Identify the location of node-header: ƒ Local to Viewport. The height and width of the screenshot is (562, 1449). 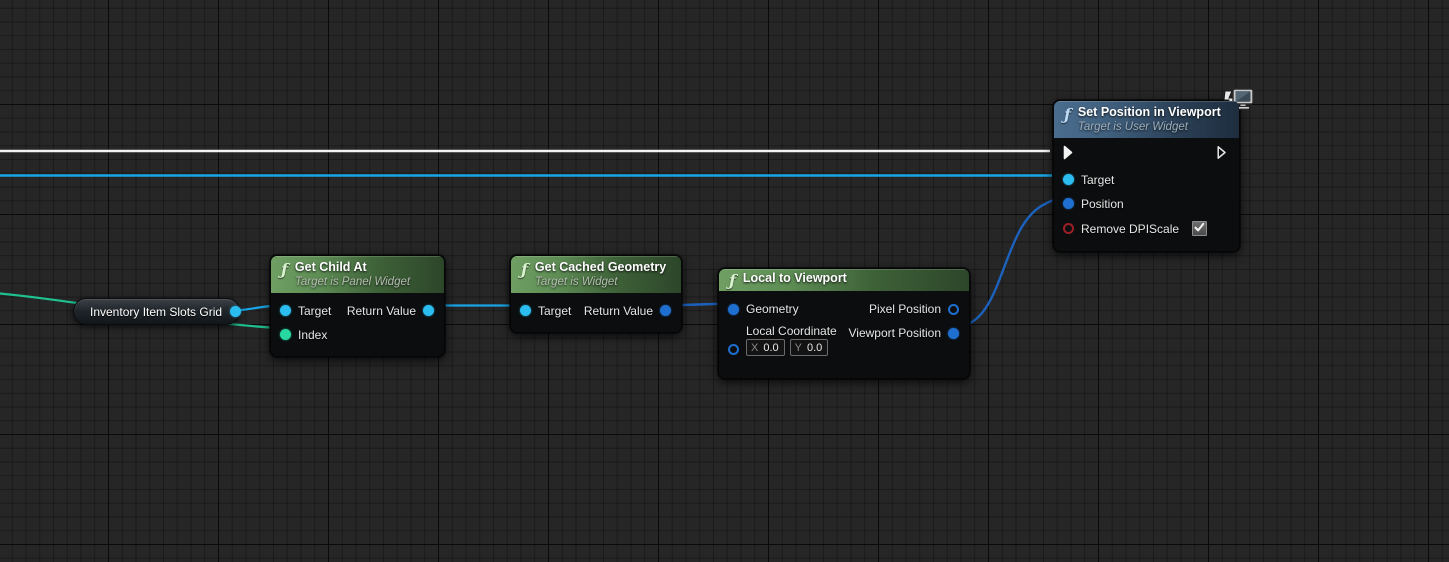
(844, 280).